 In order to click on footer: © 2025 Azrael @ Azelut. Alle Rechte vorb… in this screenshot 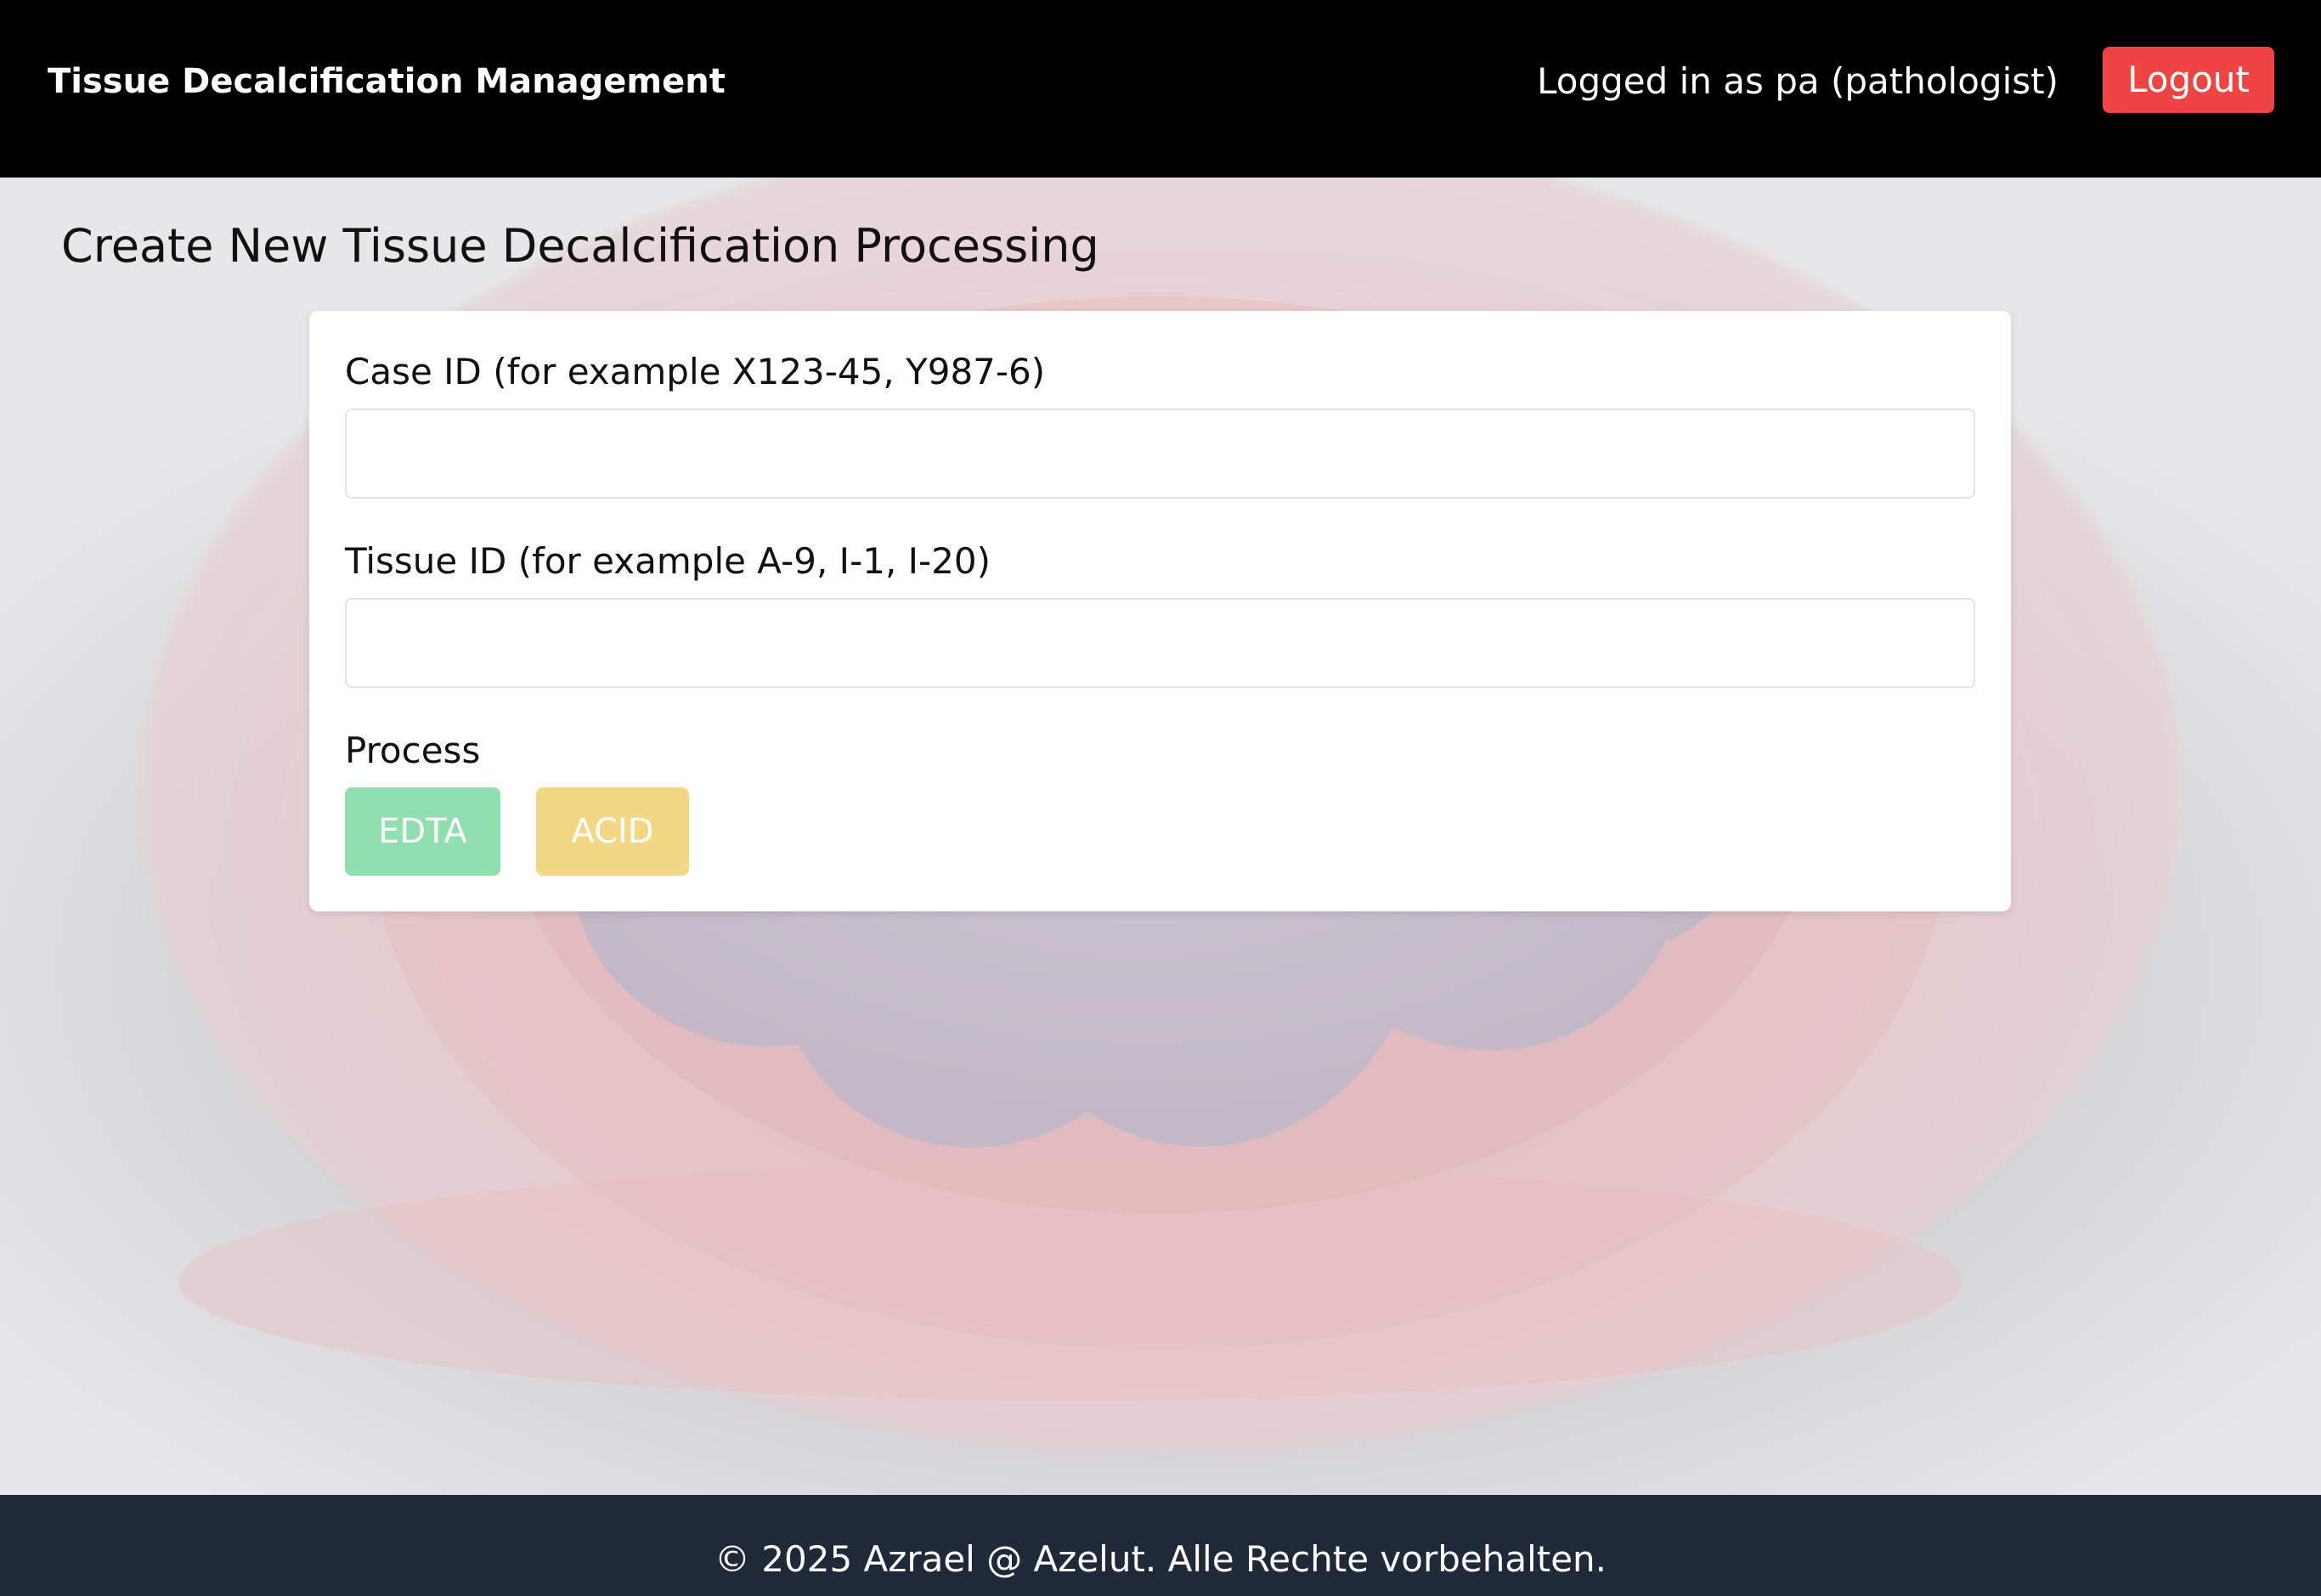, I will do `click(1160, 1545)`.